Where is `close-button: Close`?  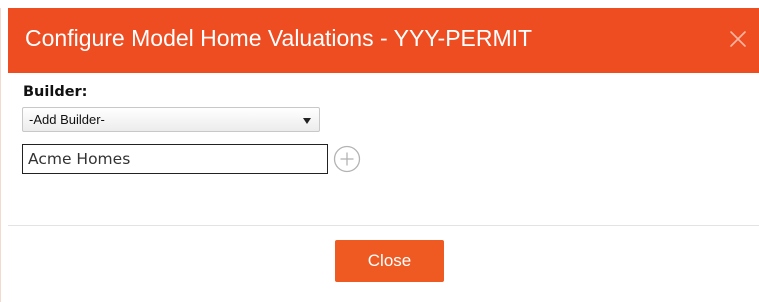
close-button: Close is located at coordinates (389, 261).